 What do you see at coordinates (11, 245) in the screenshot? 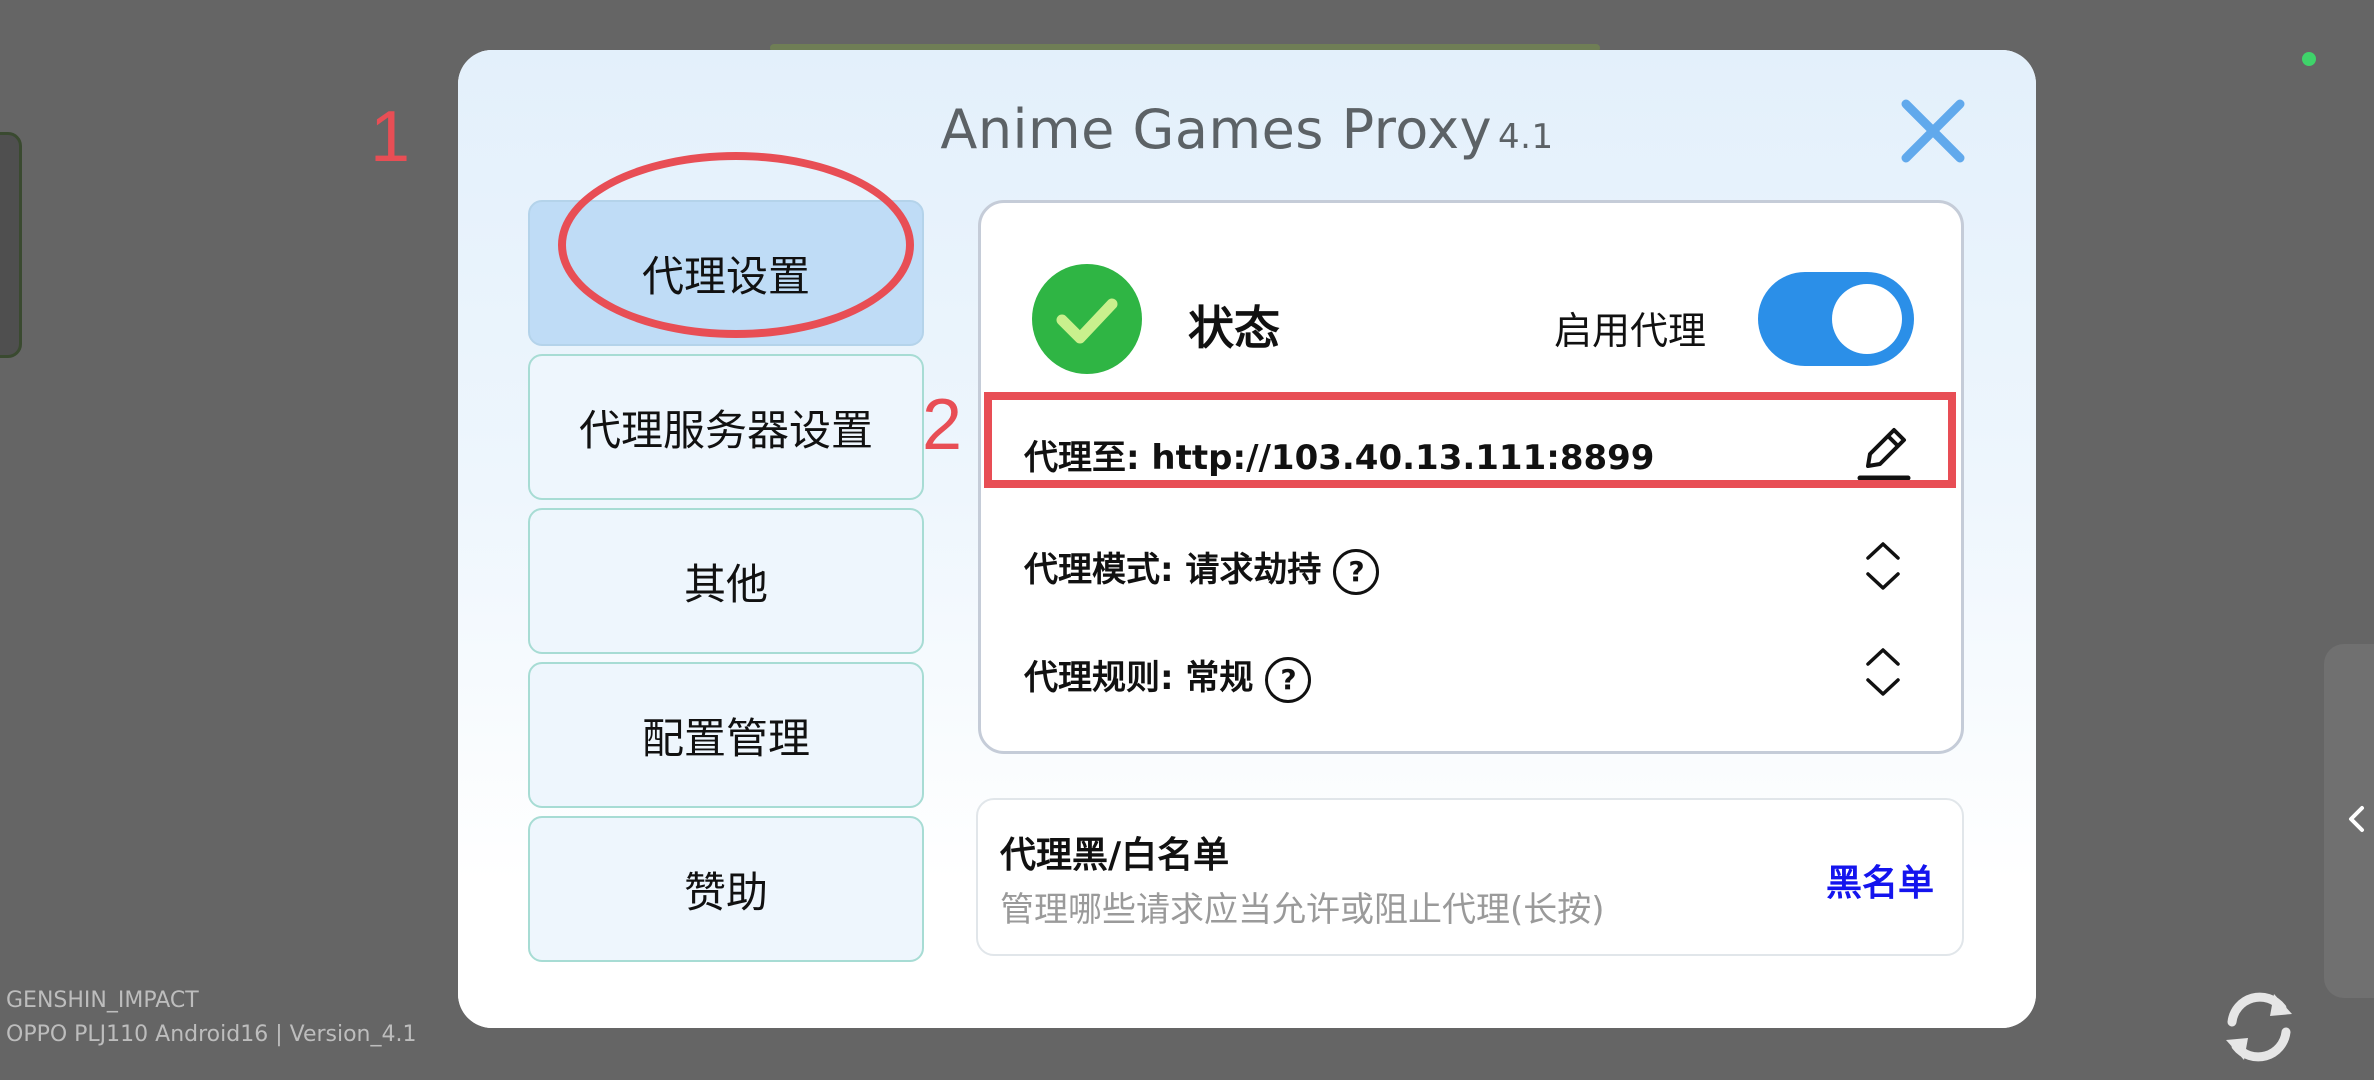
I see `background-side-tab` at bounding box center [11, 245].